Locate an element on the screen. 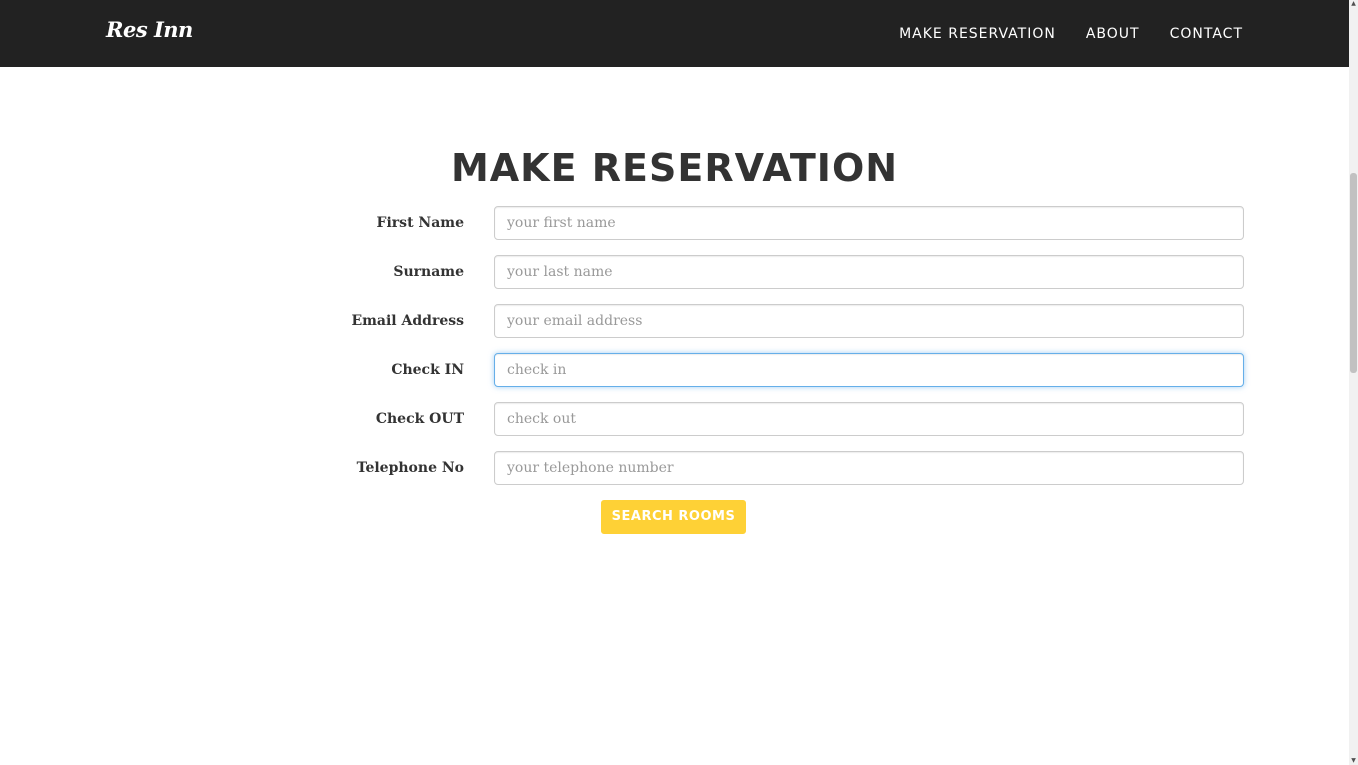 The image size is (1358, 765). check-out-row: Check OUT is located at coordinates (792, 419).